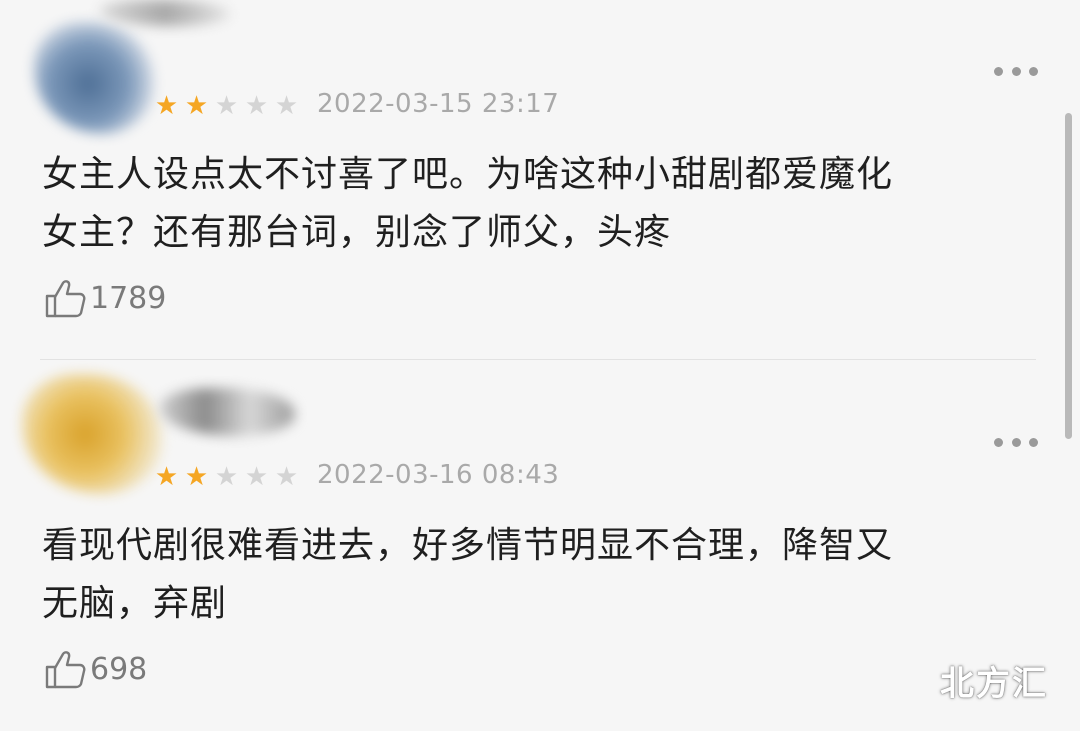 Image resolution: width=1080 pixels, height=731 pixels. What do you see at coordinates (135, 603) in the screenshot?
I see `comment-text-line: 无脑，弃剧` at bounding box center [135, 603].